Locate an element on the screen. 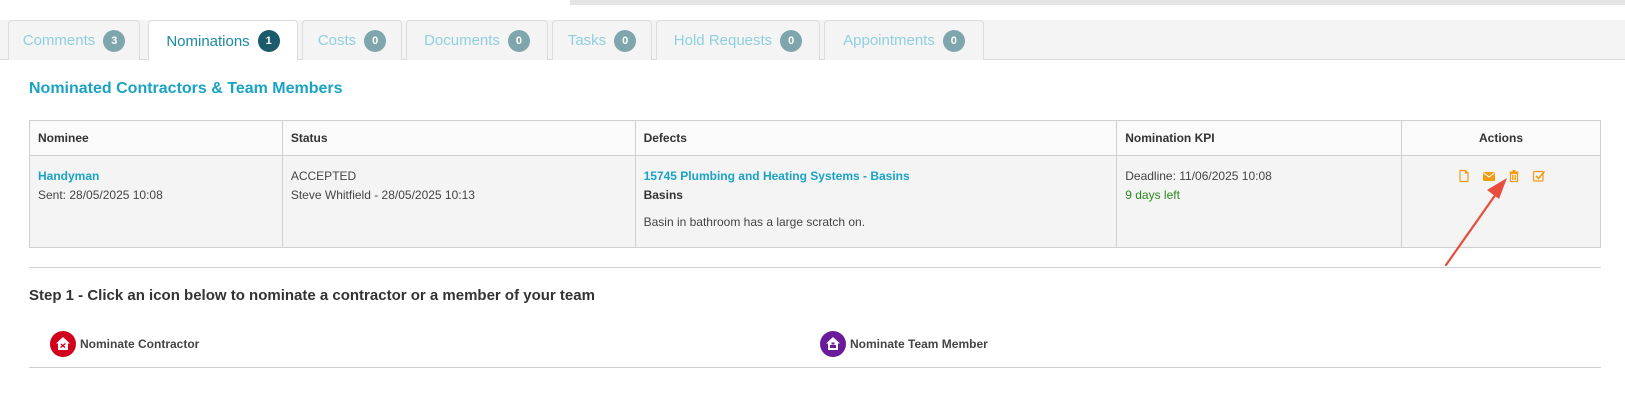  tab-label: Tasks is located at coordinates (587, 40).